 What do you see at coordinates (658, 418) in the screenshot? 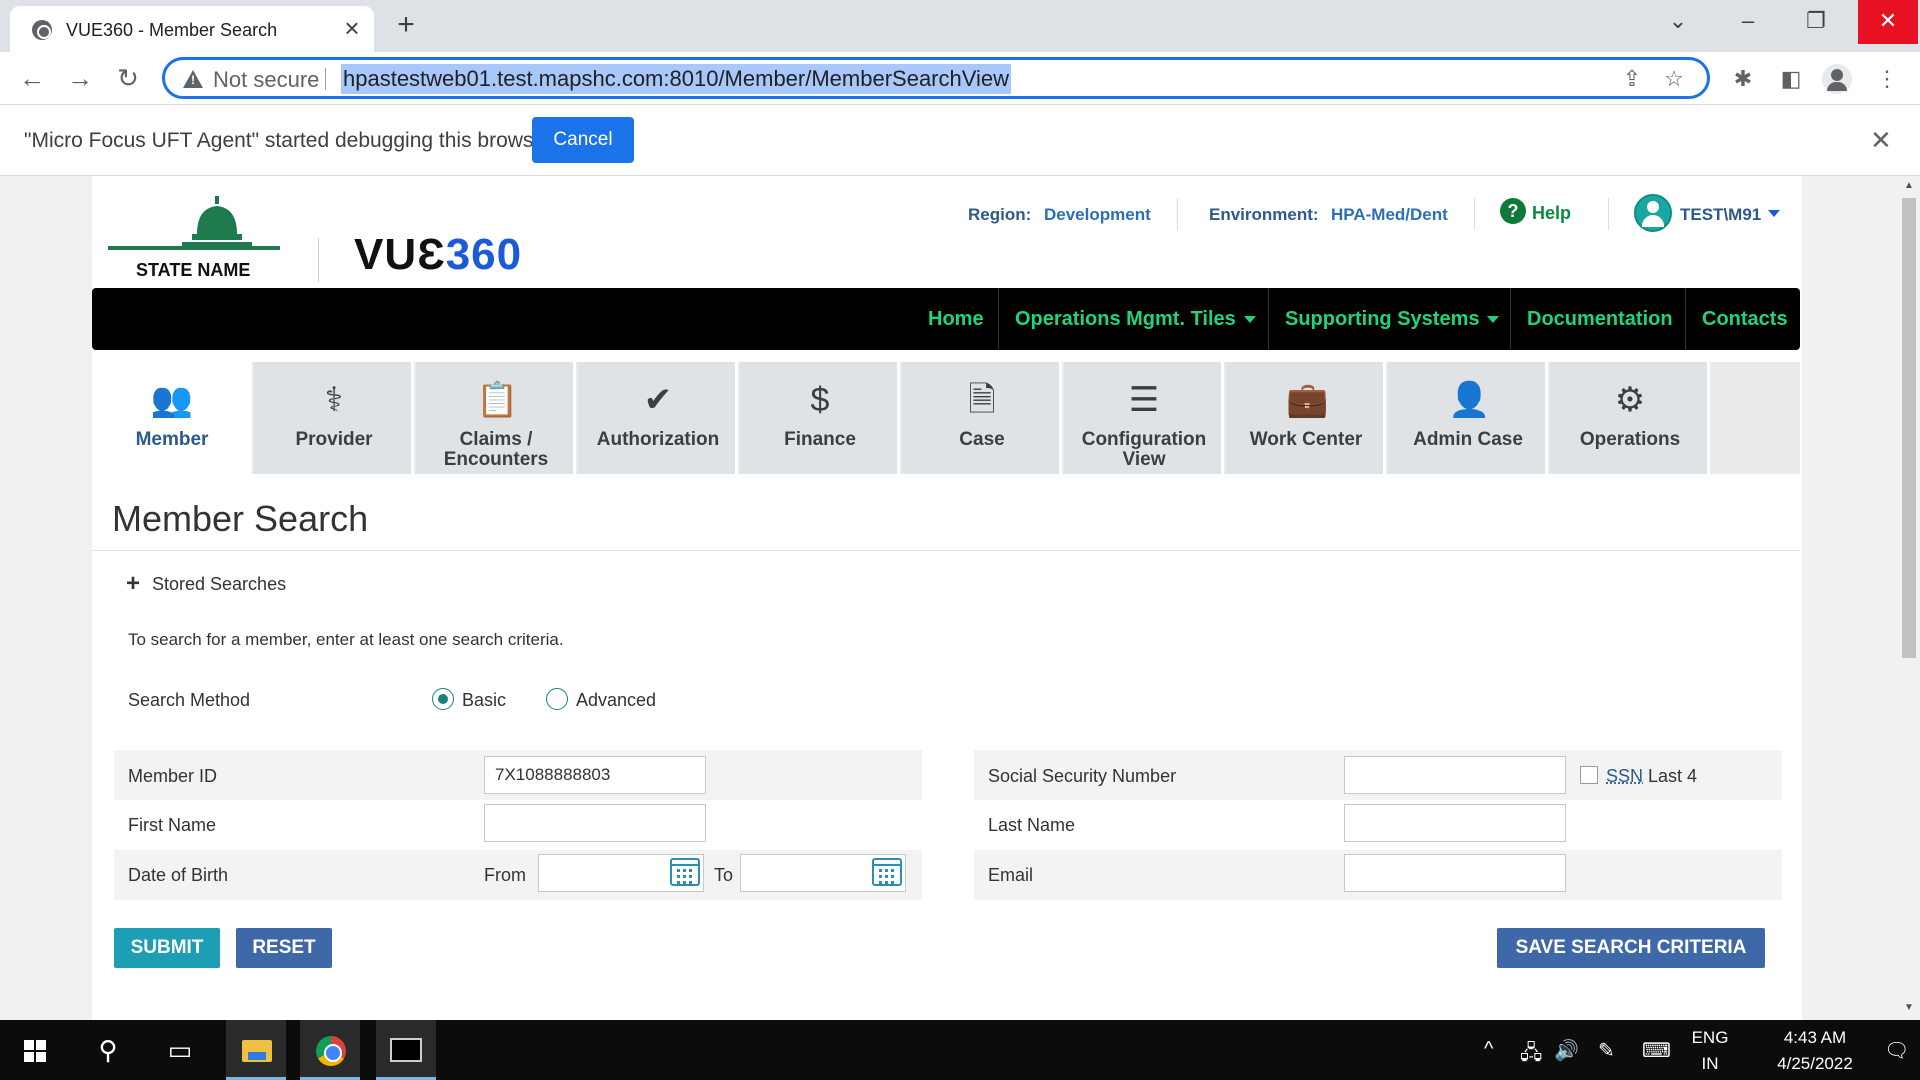
I see `tile-authorization: ✔ Authorization` at bounding box center [658, 418].